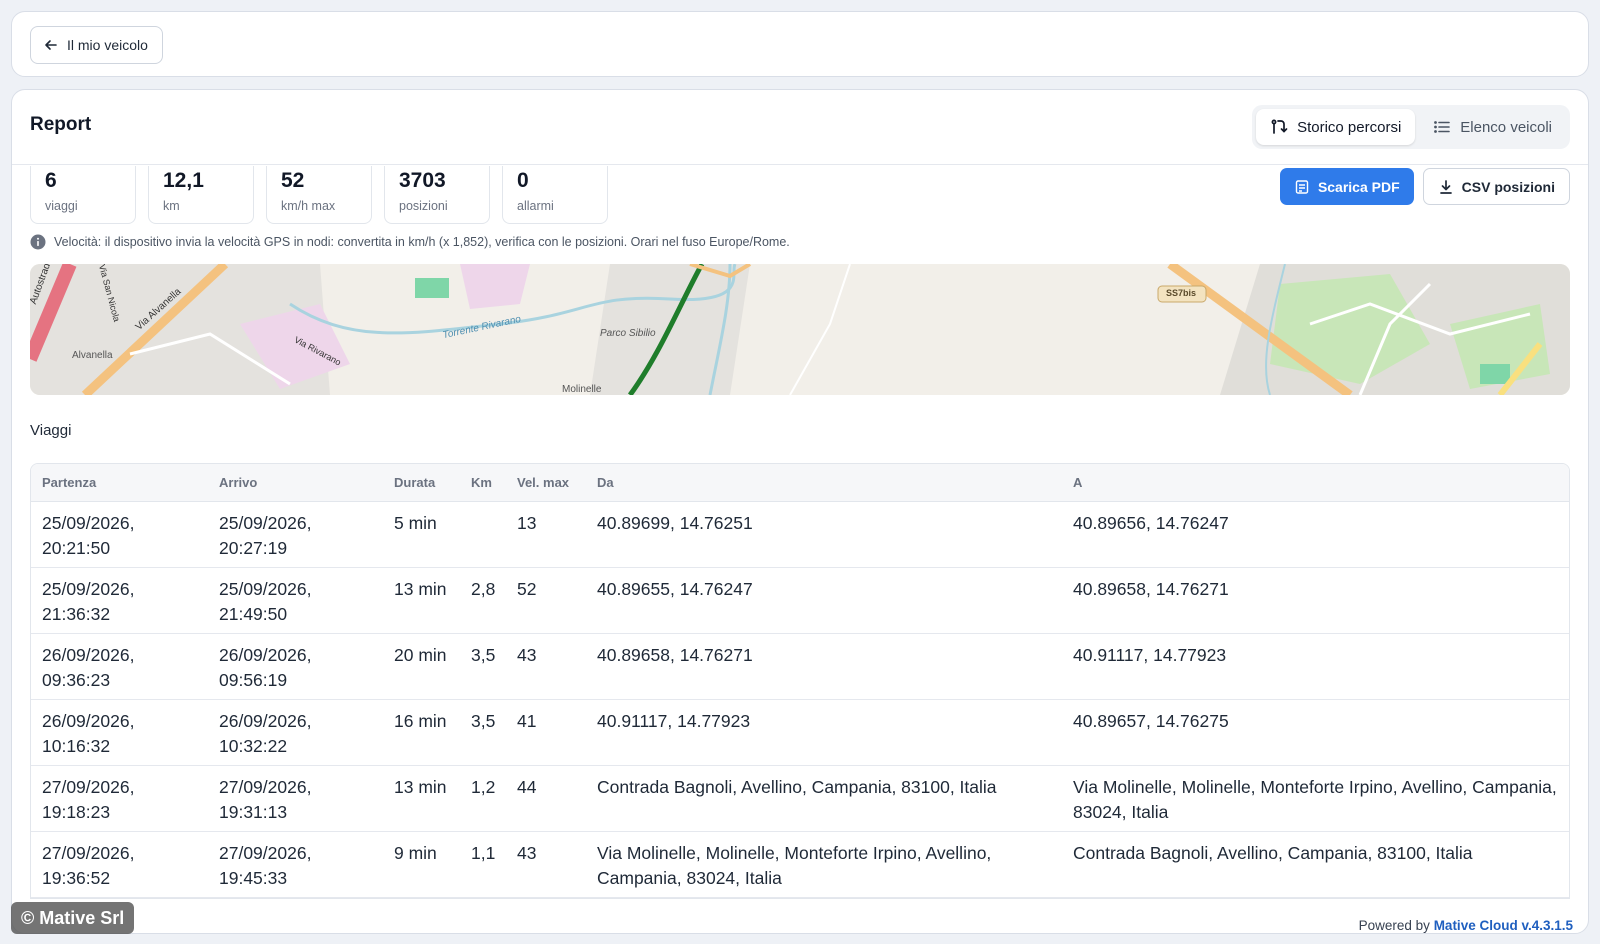  I want to click on cell-vel-max: 44, so click(546, 798).